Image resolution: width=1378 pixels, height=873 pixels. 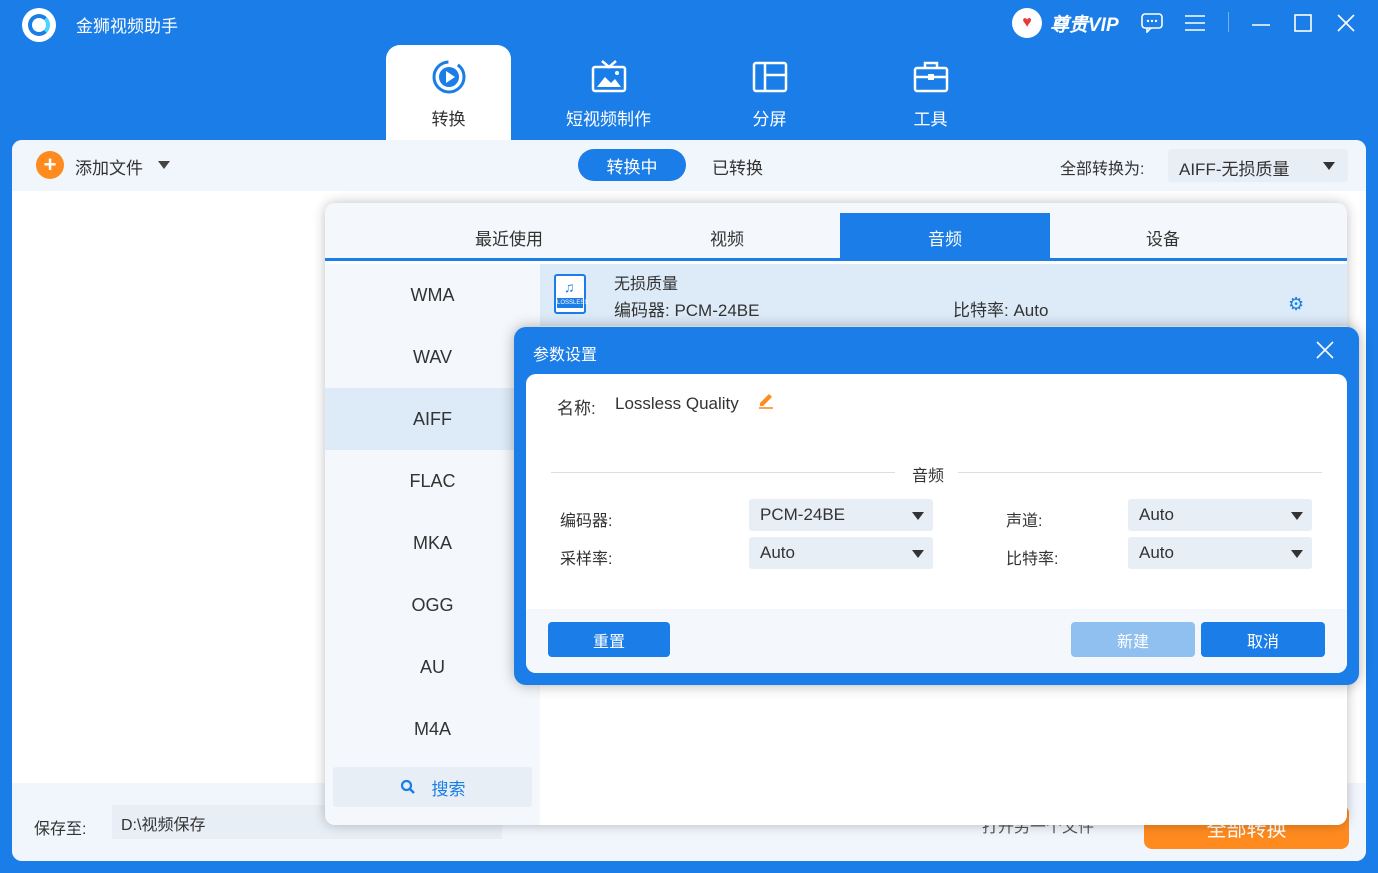 I want to click on add-file-button: 添加文件, so click(x=109, y=166).